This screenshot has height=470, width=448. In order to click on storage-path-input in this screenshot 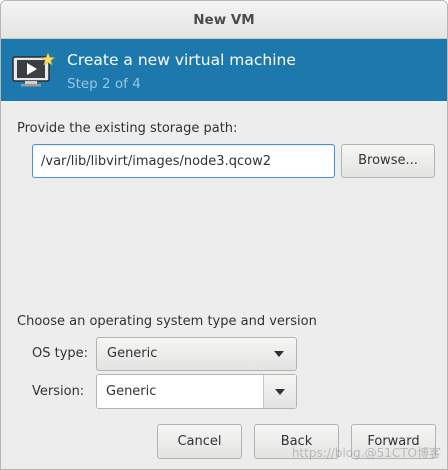, I will do `click(183, 161)`.